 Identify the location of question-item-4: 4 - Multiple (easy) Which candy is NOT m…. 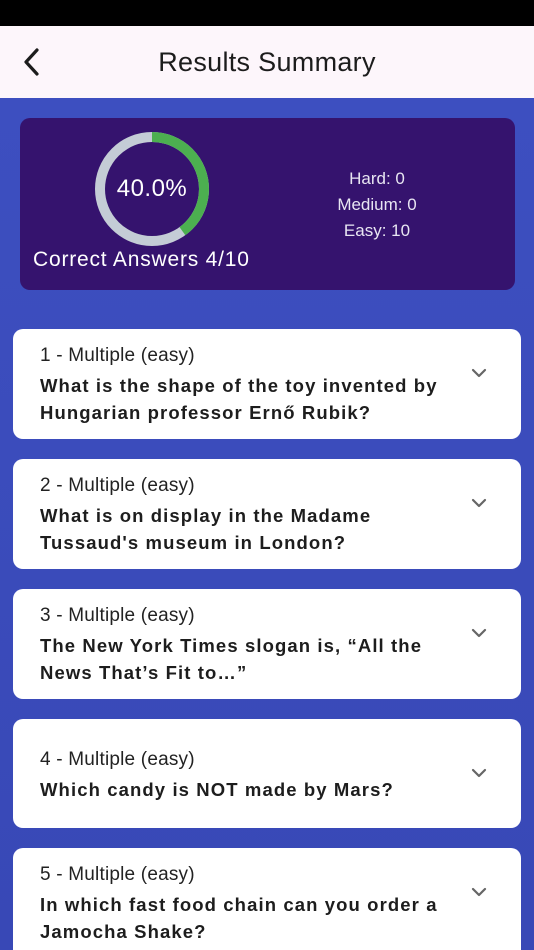
(267, 773).